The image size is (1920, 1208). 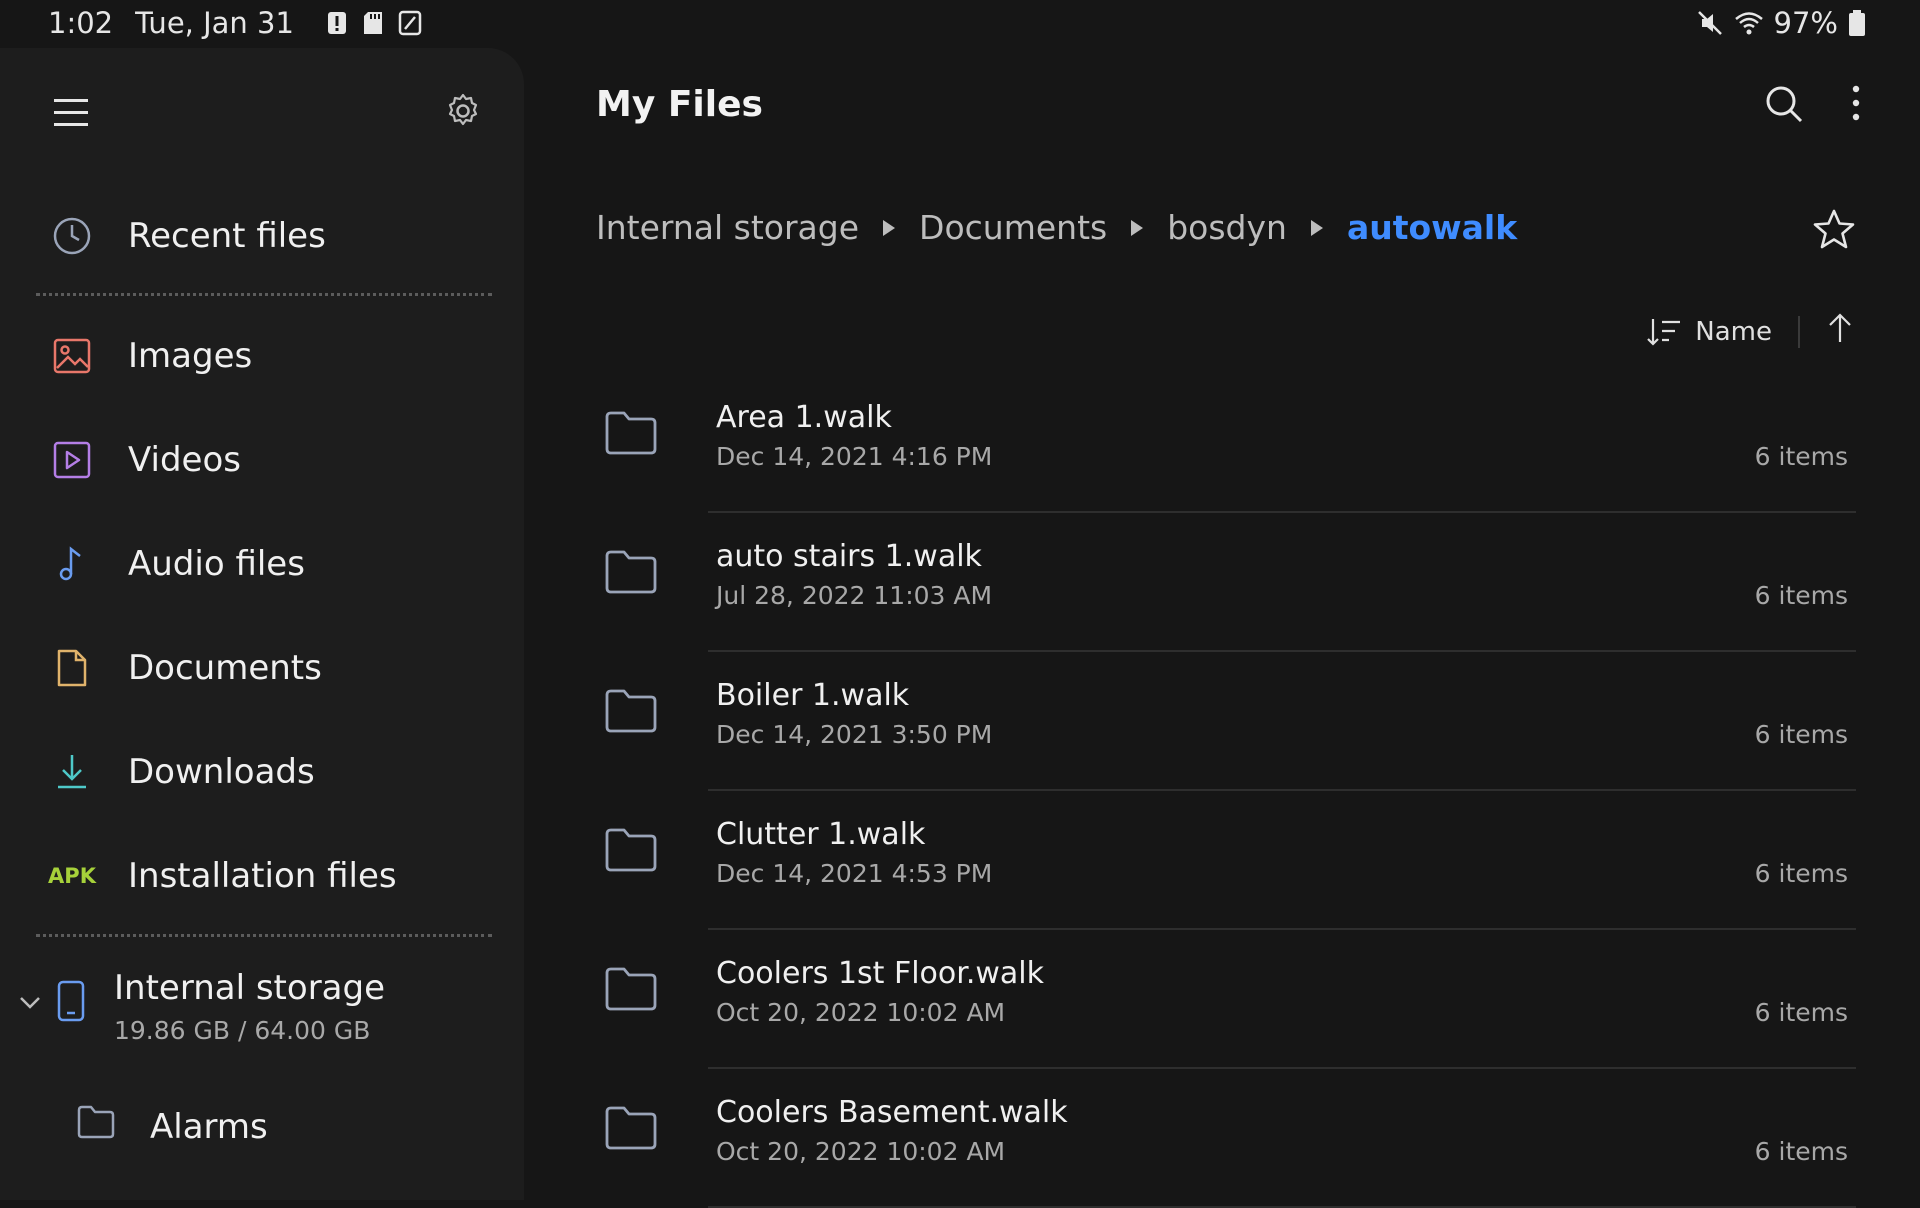 What do you see at coordinates (1226, 443) in the screenshot?
I see `list-item: Area 1.walk Dec 14, 2021 4:16 PM 6 items` at bounding box center [1226, 443].